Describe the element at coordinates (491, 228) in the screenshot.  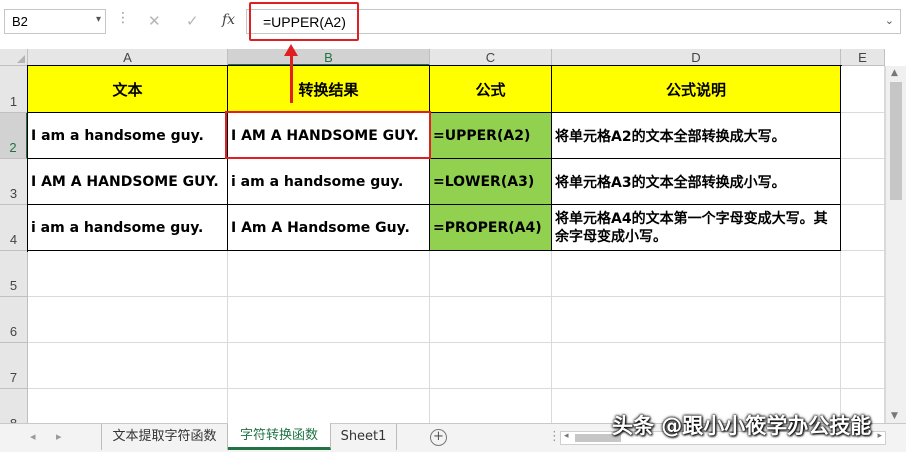
I see `formula-cell: =PROPER(A4)` at that location.